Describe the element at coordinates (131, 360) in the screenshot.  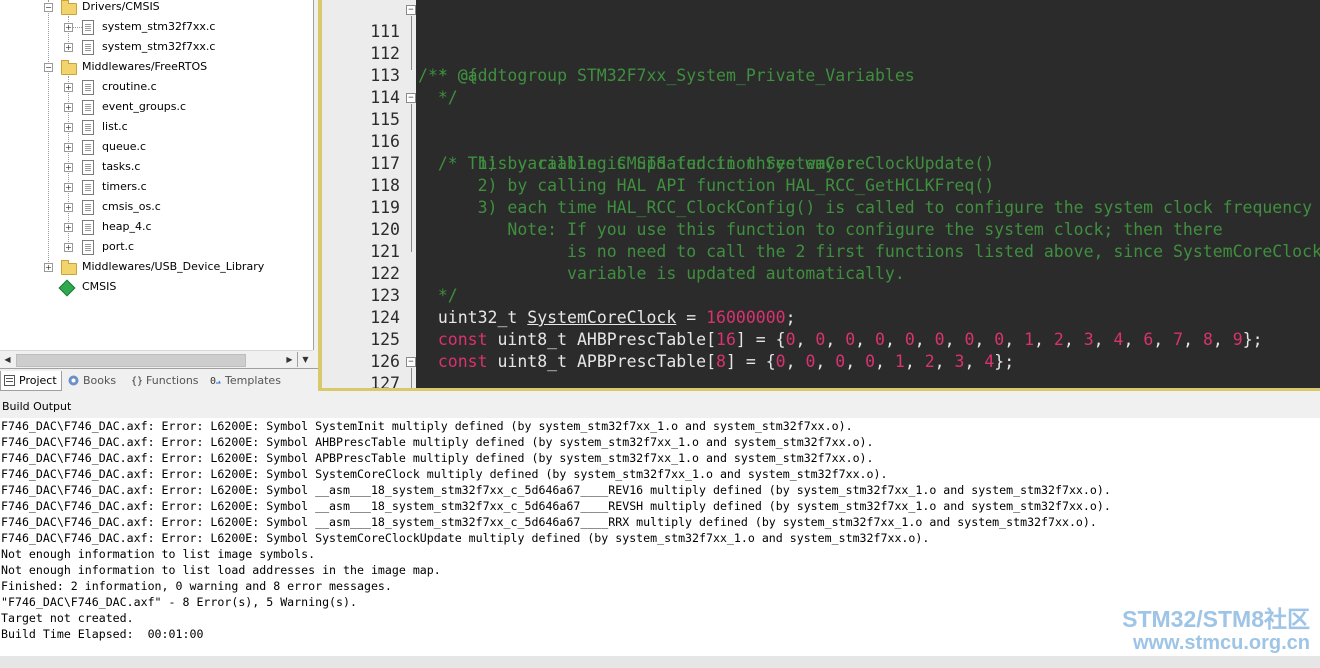
I see `scrollbar-thumb` at that location.